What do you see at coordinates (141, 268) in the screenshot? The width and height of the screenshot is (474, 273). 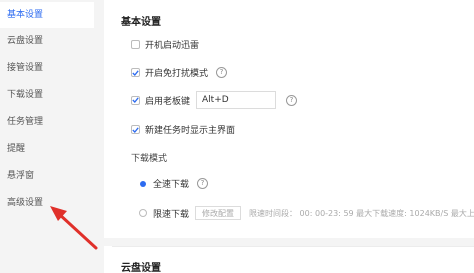 I see `cloud-settings-title: 云盘设置` at bounding box center [141, 268].